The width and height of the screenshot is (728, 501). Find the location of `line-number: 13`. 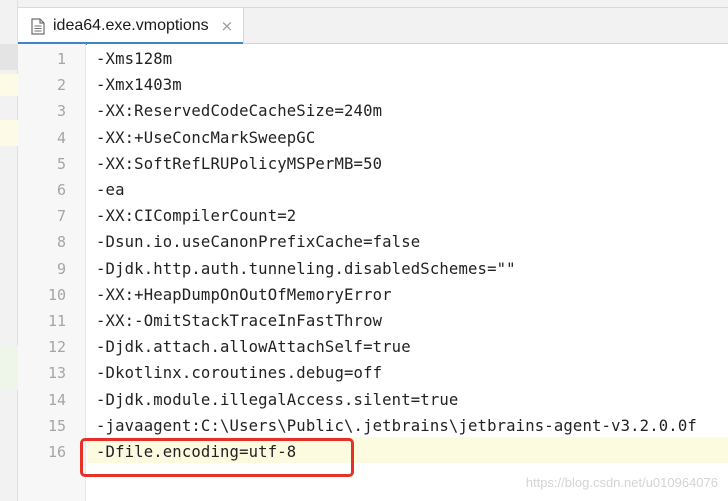

line-number: 13 is located at coordinates (56, 373).